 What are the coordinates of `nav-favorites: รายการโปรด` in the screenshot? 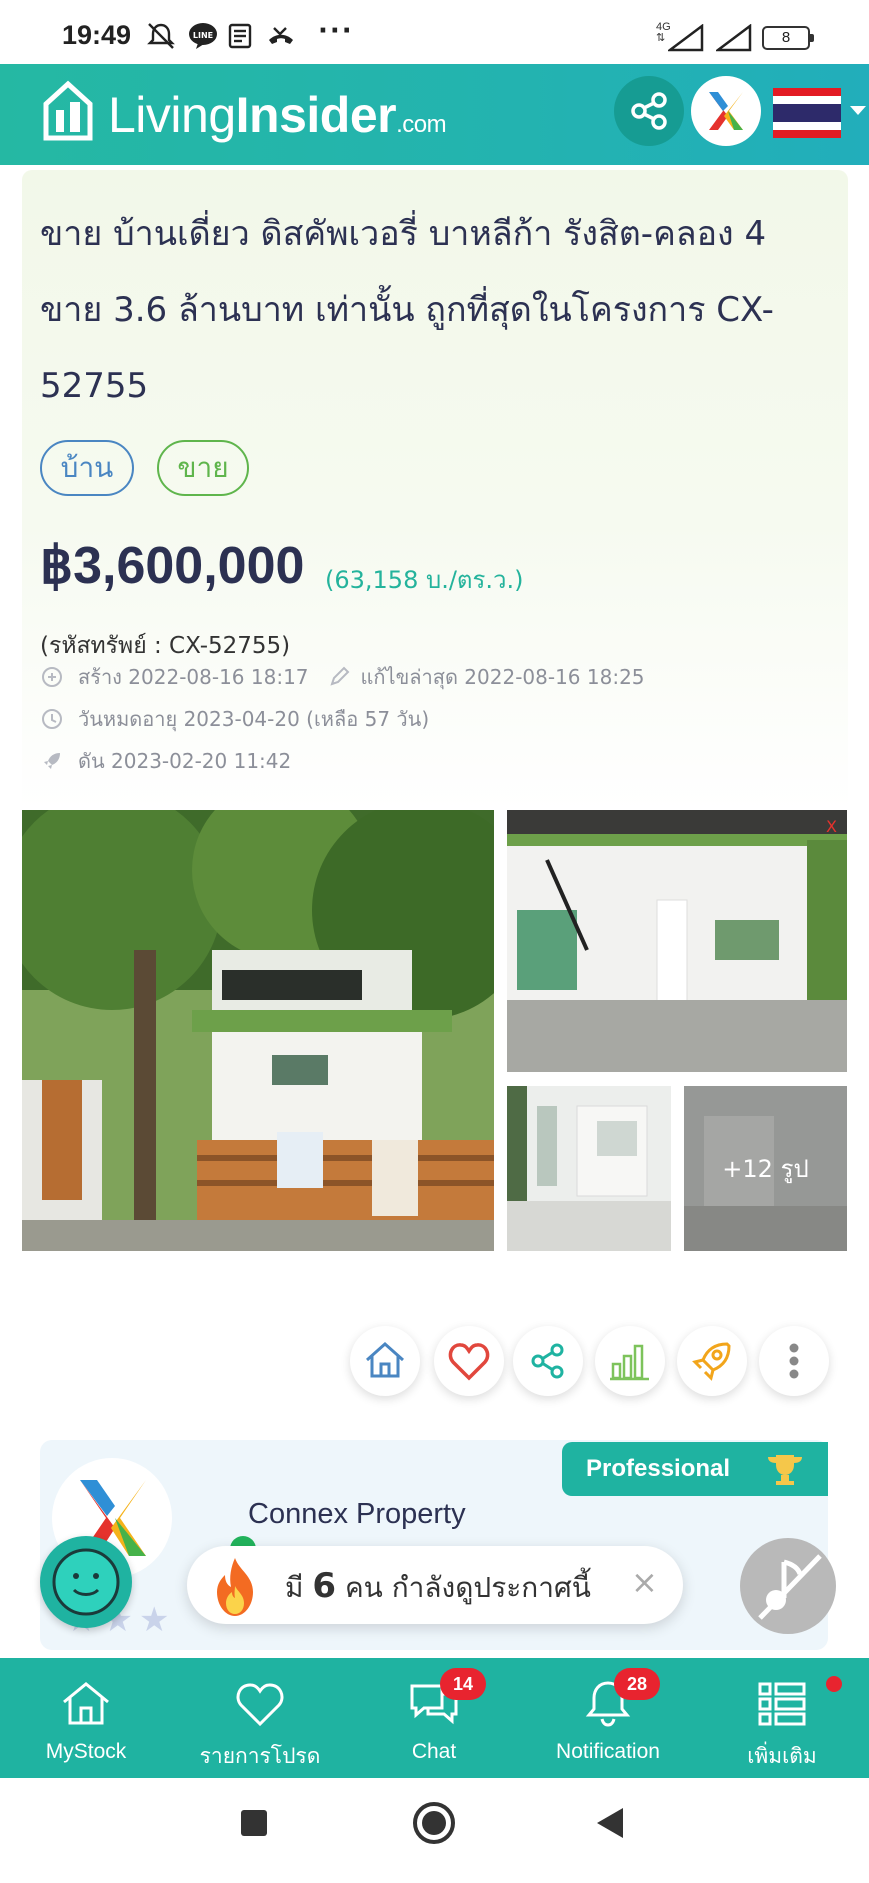 It's located at (260, 1718).